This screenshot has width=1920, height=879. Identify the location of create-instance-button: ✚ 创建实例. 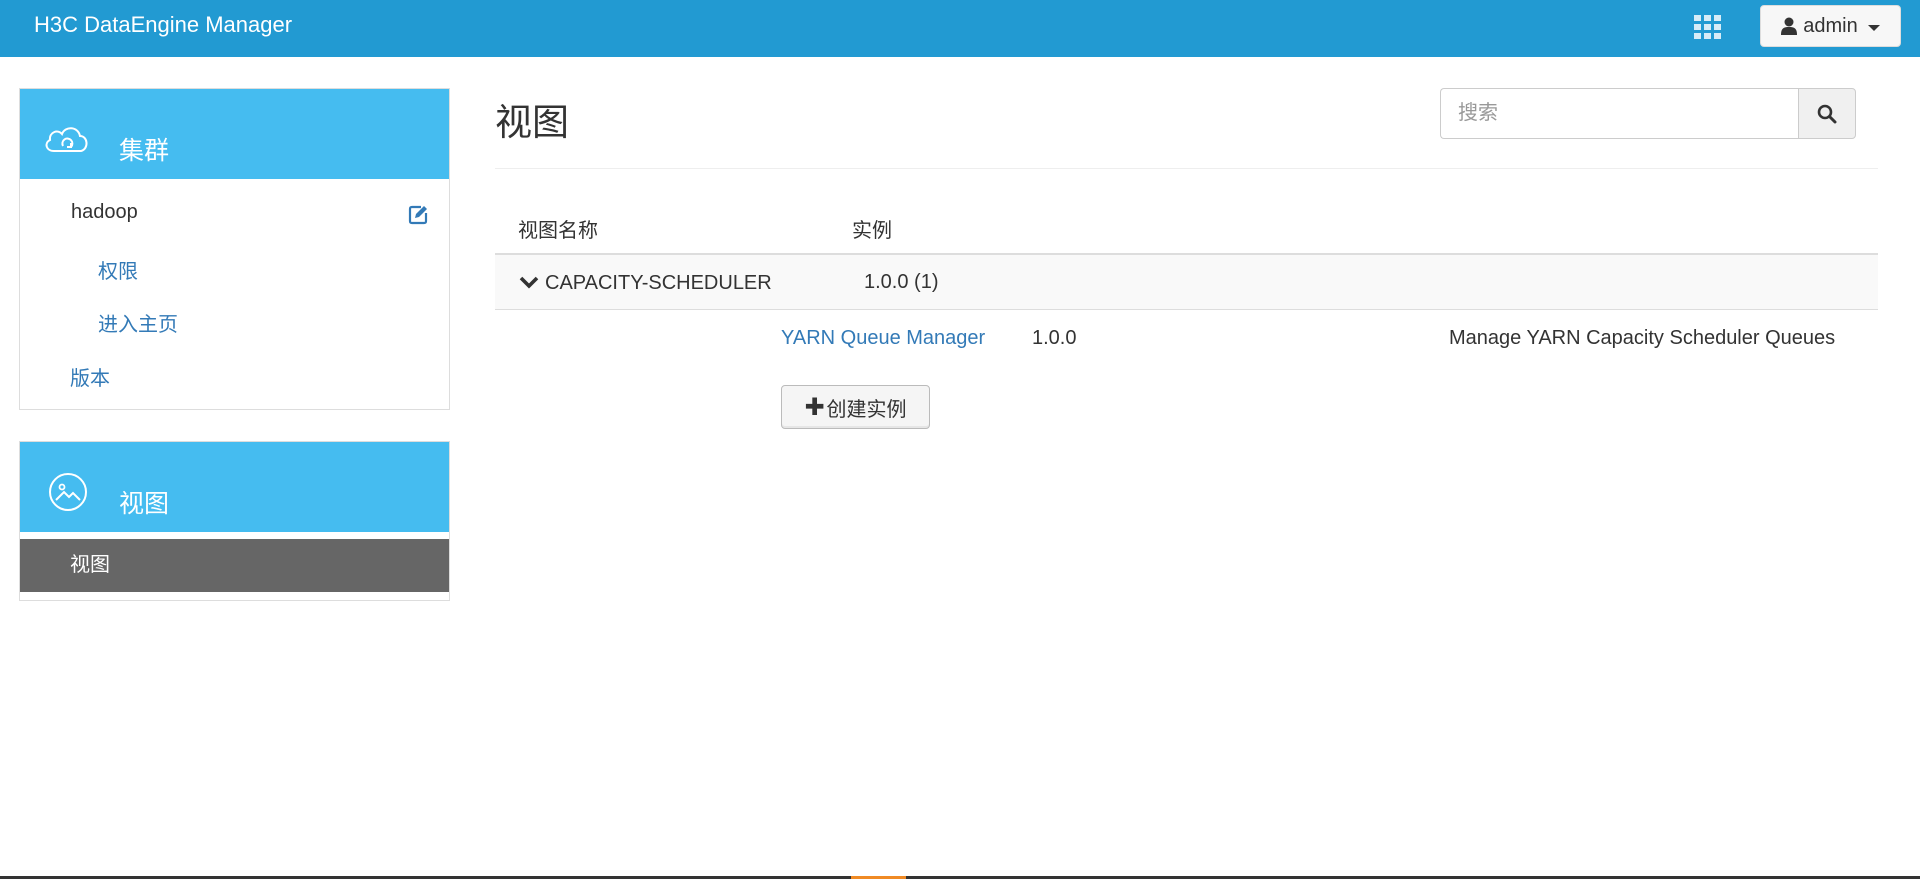
(855, 407).